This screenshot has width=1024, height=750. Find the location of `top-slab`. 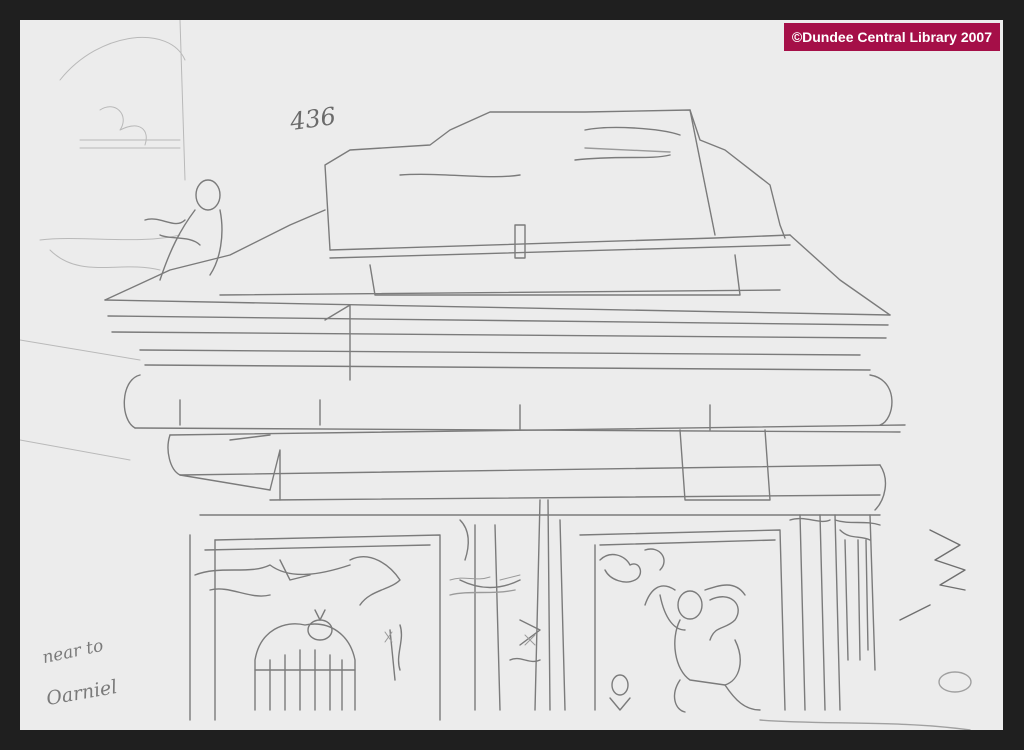

top-slab is located at coordinates (557, 184).